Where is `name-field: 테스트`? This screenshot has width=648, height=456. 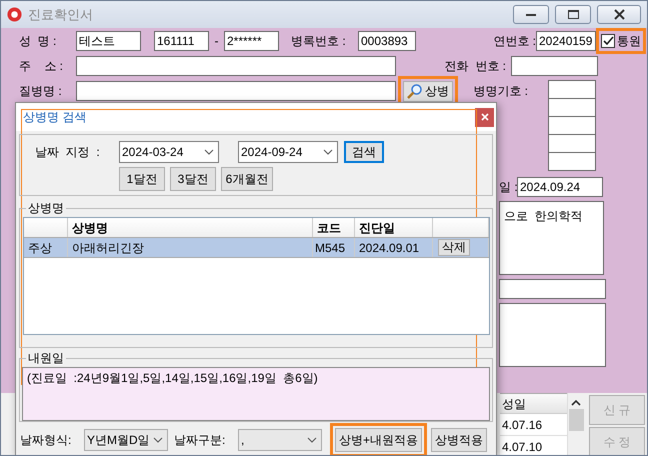
name-field: 테스트 is located at coordinates (108, 41).